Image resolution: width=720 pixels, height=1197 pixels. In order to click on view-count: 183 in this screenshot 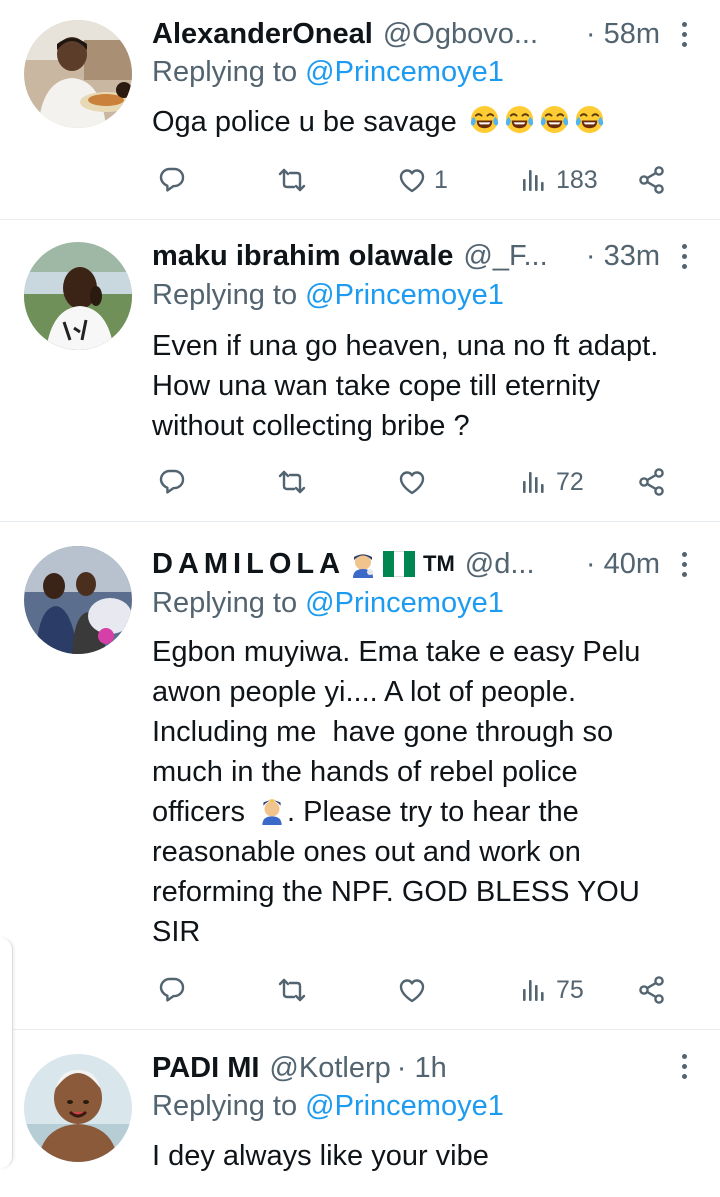, I will do `click(577, 179)`.